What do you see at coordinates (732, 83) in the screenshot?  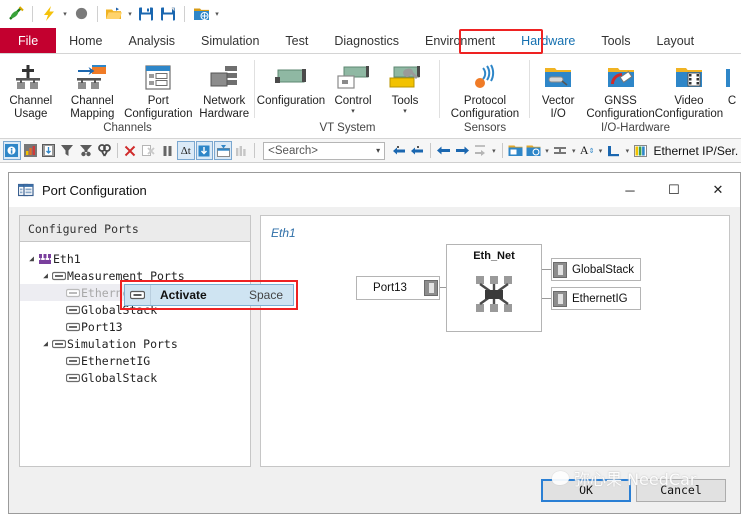 I see `clipped-configuration-button: C` at bounding box center [732, 83].